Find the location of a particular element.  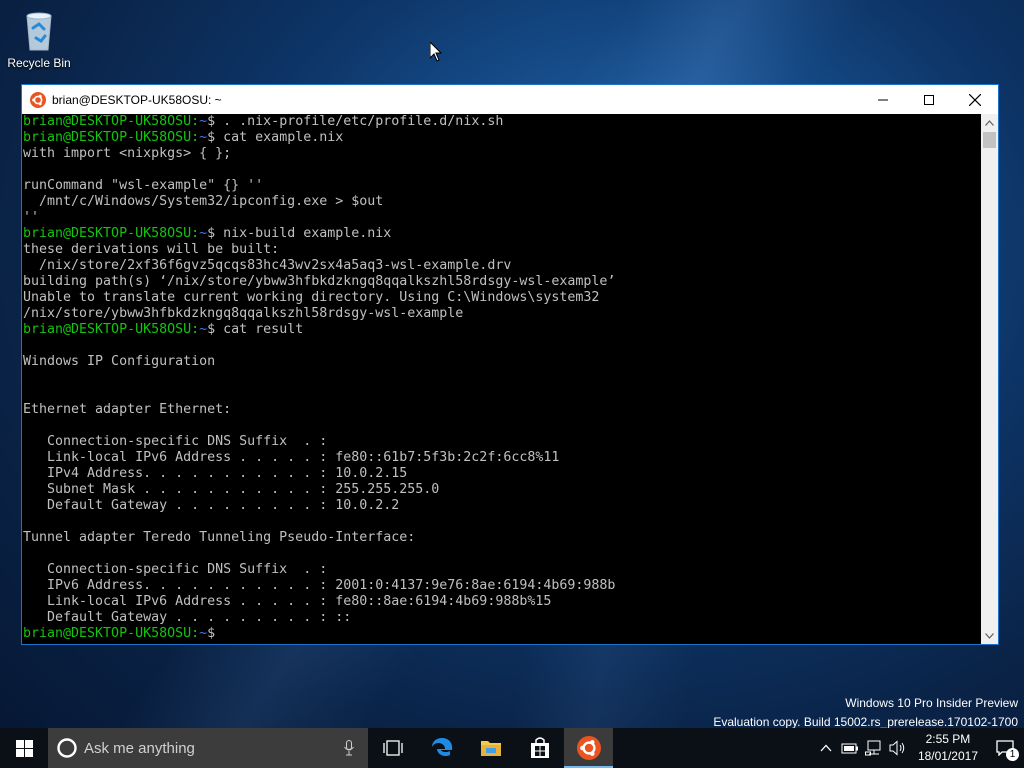

volume-tray-button is located at coordinates (898, 748).